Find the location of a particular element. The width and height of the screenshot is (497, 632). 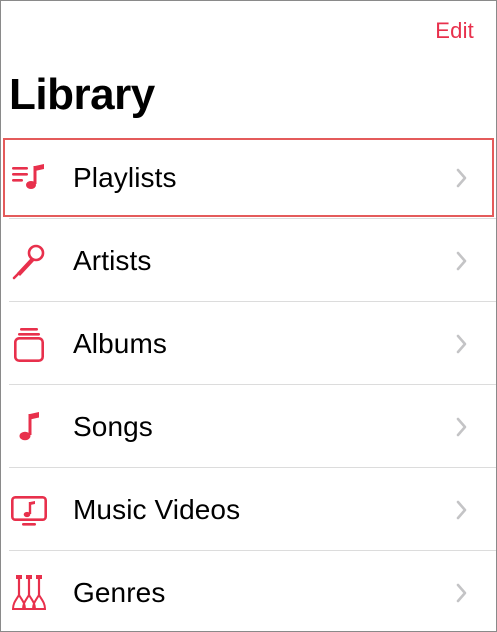

playlists-icon is located at coordinates (29, 178).